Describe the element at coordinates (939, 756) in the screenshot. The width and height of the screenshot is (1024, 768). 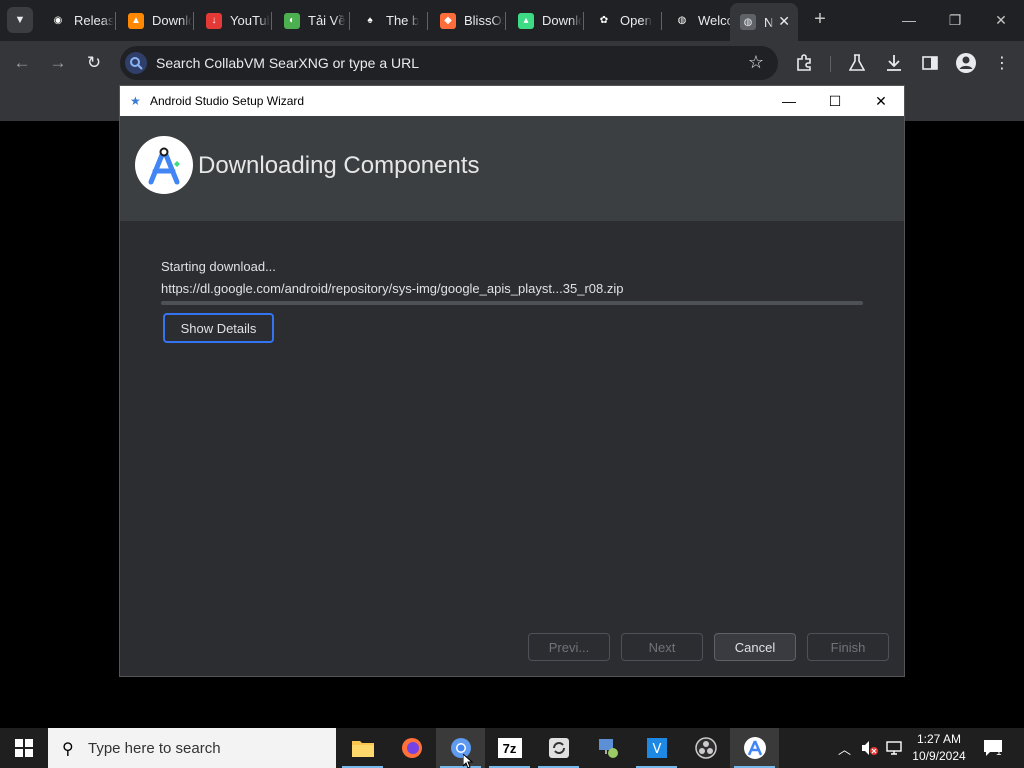
I see `clock-date: 10/9/2024` at that location.